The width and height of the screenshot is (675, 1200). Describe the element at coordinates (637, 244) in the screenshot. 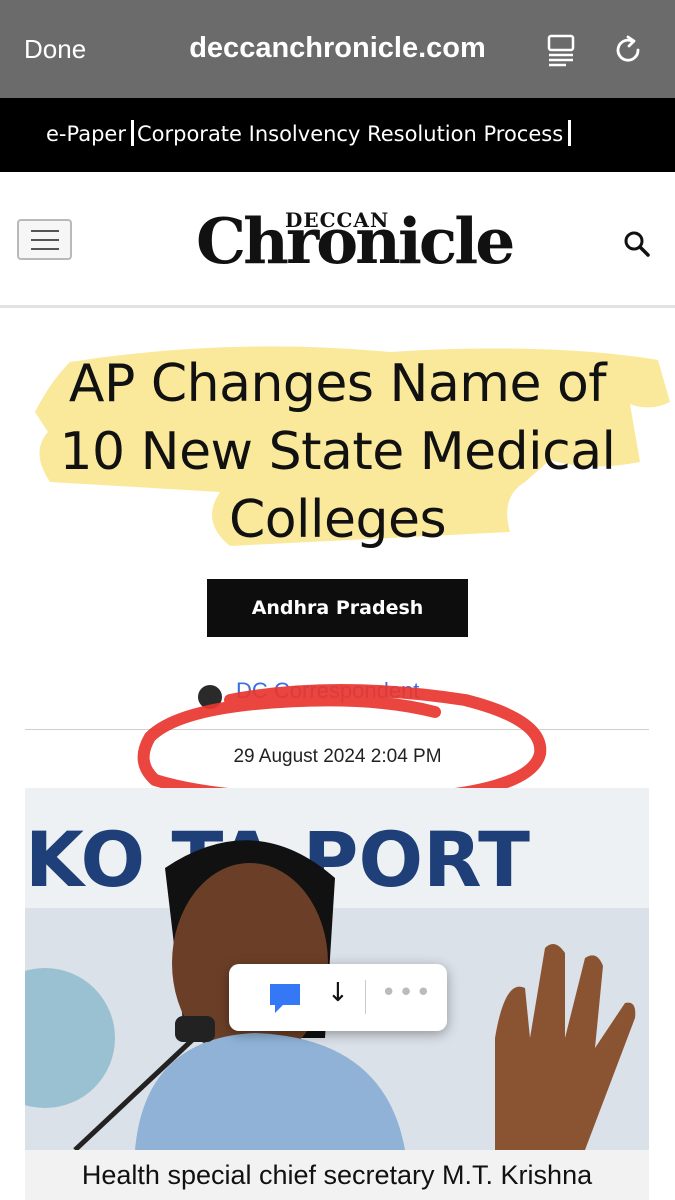

I see `search-icon` at that location.